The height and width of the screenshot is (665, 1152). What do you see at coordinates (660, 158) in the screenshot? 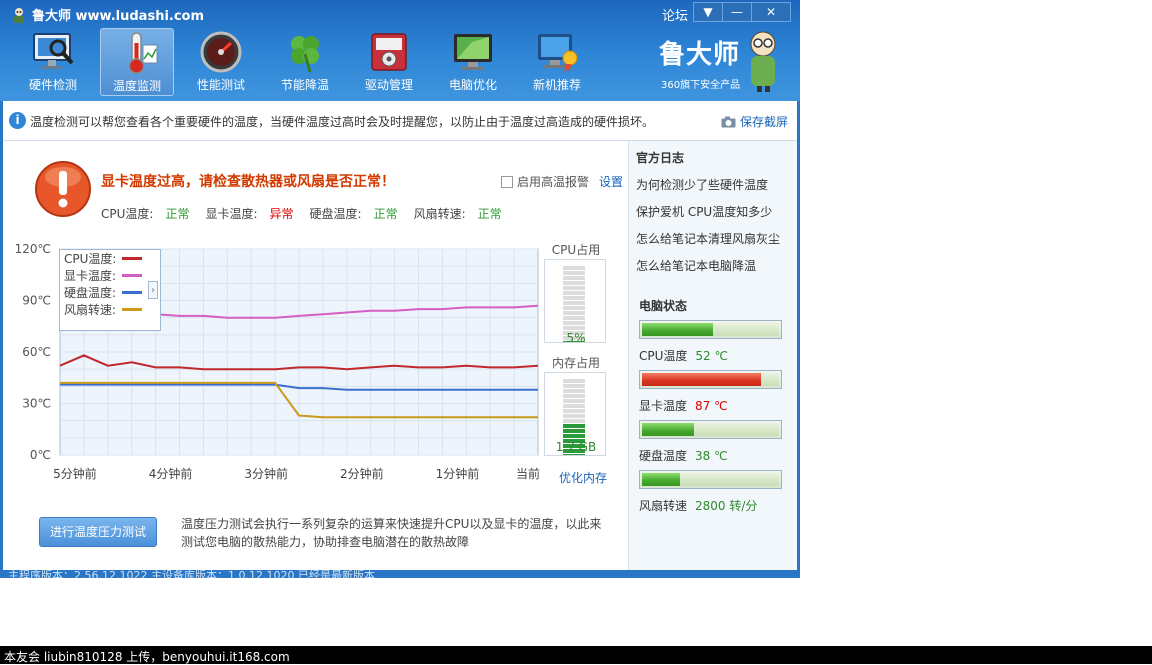
I see `official-log-title: 官方日志` at bounding box center [660, 158].